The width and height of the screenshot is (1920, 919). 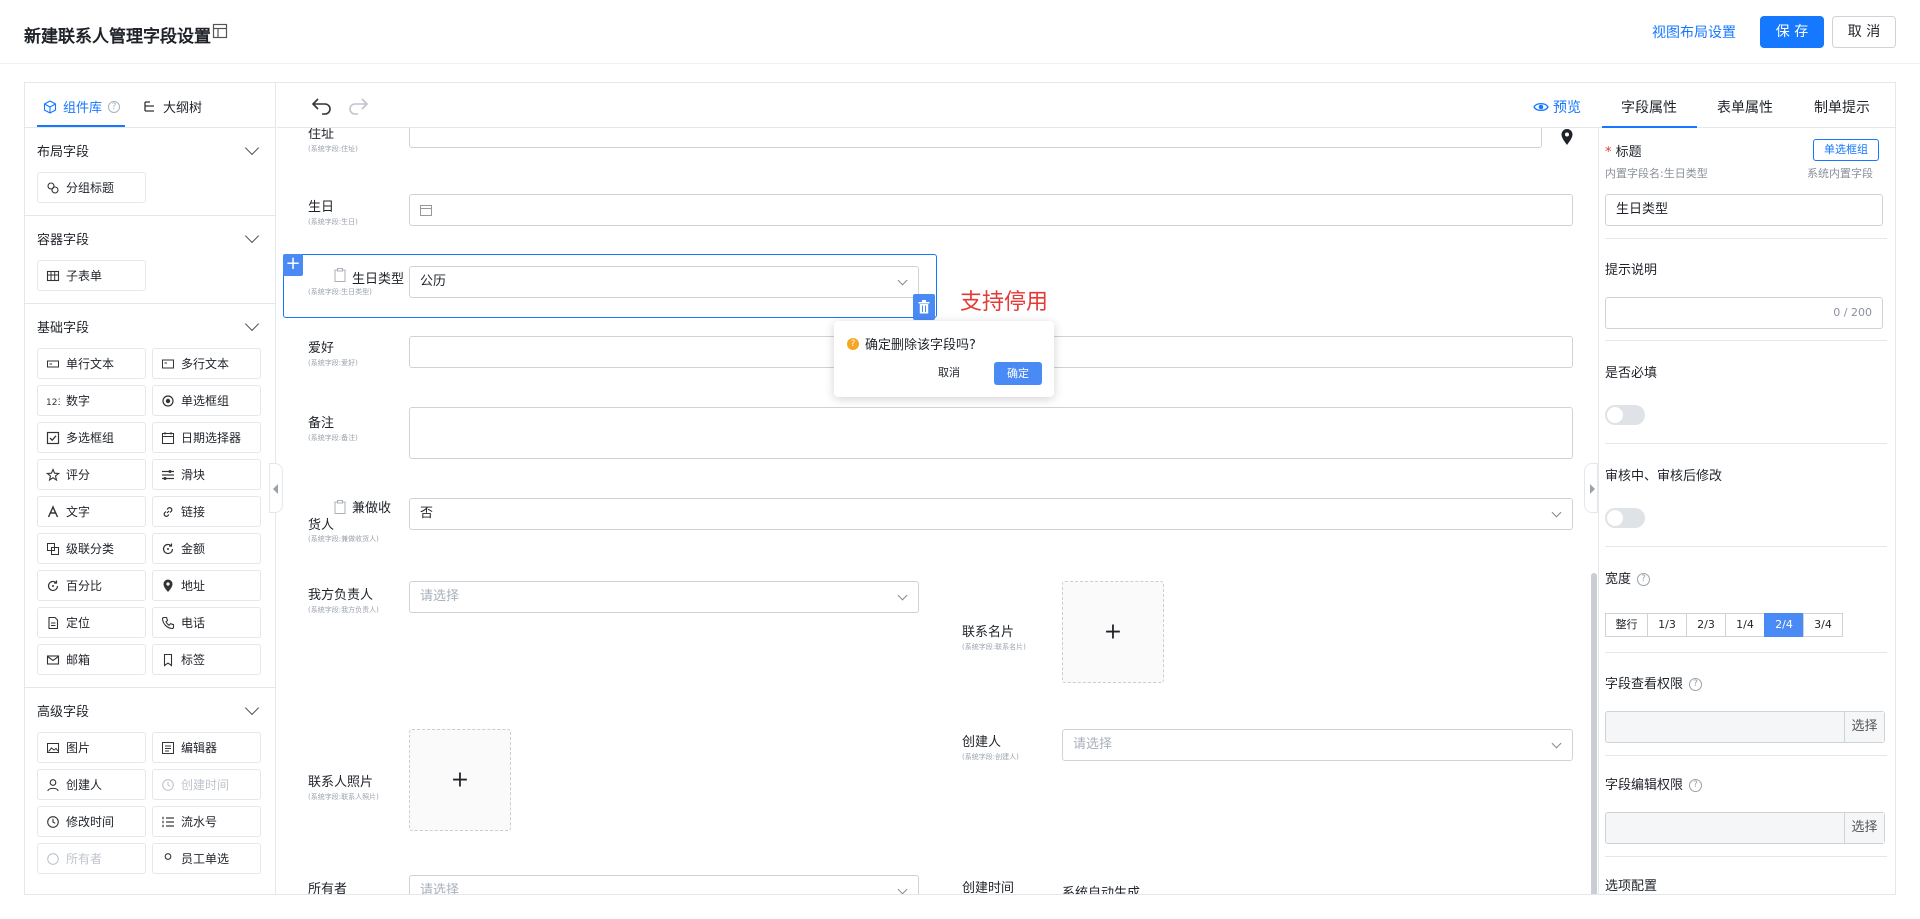 What do you see at coordinates (91, 275) in the screenshot?
I see `comp-subform: 子表单` at bounding box center [91, 275].